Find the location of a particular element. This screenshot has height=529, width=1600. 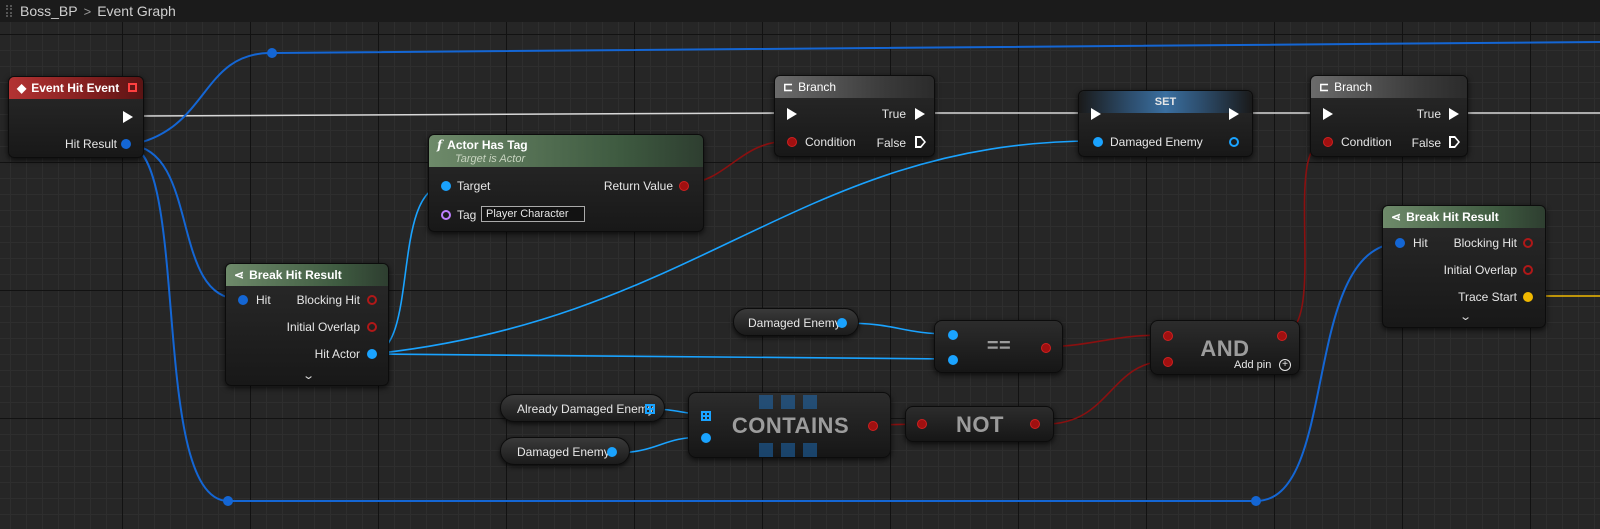

and-b-pin is located at coordinates (1168, 362).